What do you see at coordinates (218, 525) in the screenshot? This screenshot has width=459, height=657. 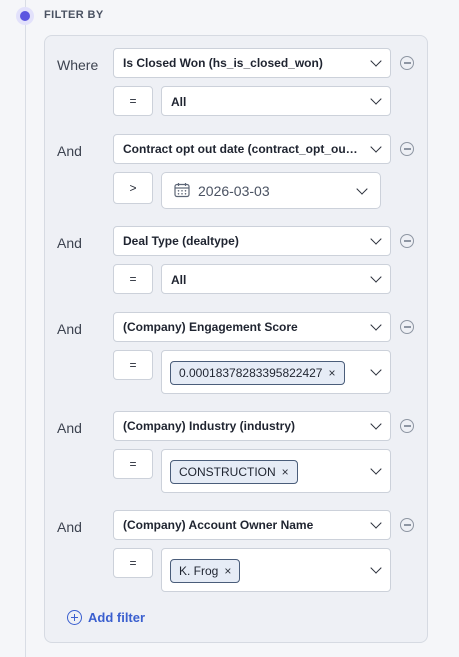 I see `filter-field-label: (Company) Account Owner Name` at bounding box center [218, 525].